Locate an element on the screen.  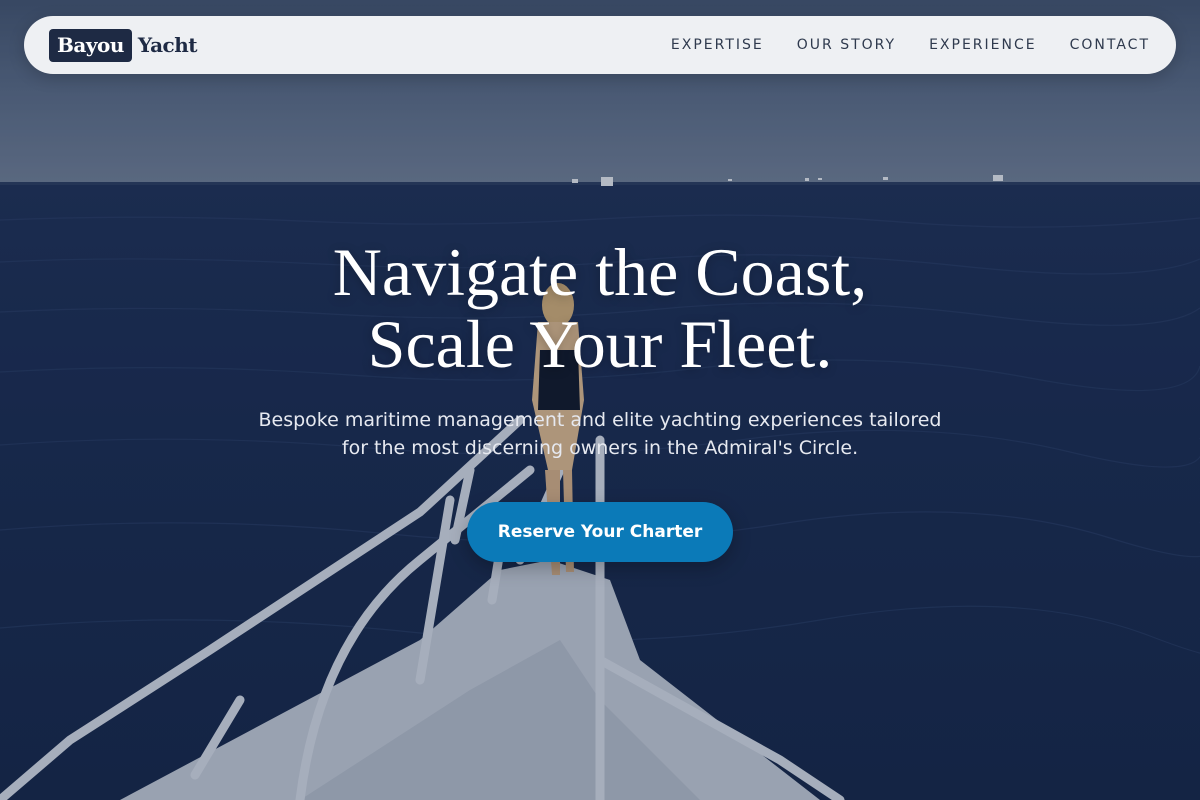
nav-link-expertise: EXPERTISE is located at coordinates (717, 45).